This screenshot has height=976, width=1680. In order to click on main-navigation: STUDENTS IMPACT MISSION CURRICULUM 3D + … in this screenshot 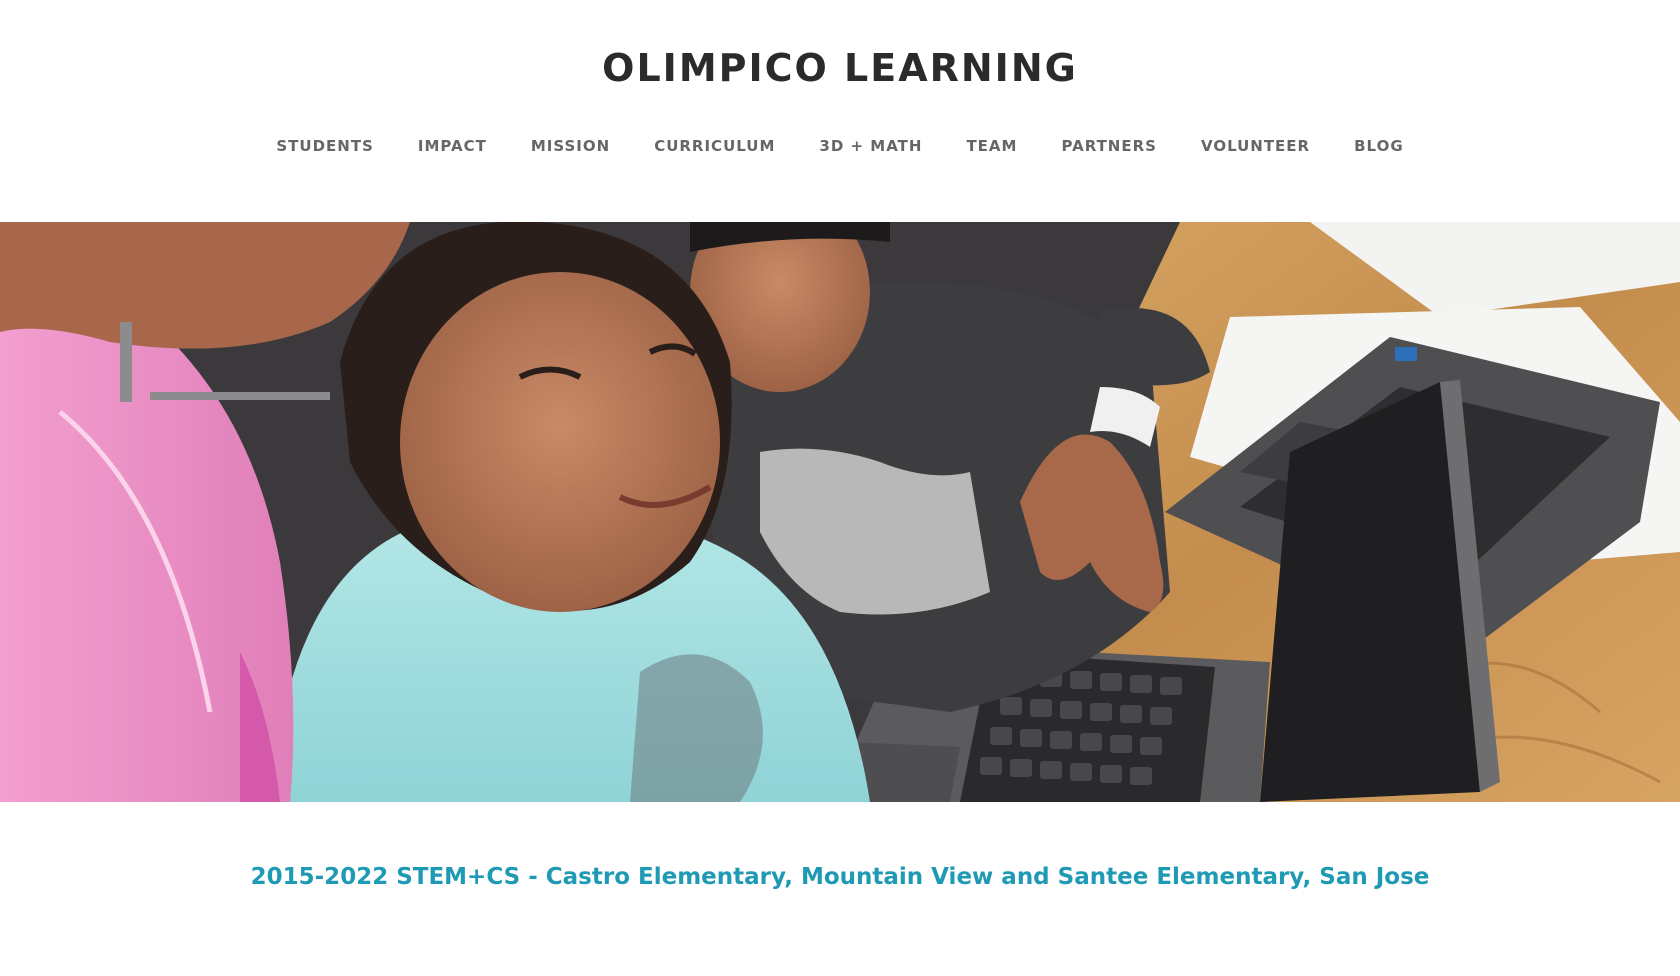, I will do `click(840, 146)`.